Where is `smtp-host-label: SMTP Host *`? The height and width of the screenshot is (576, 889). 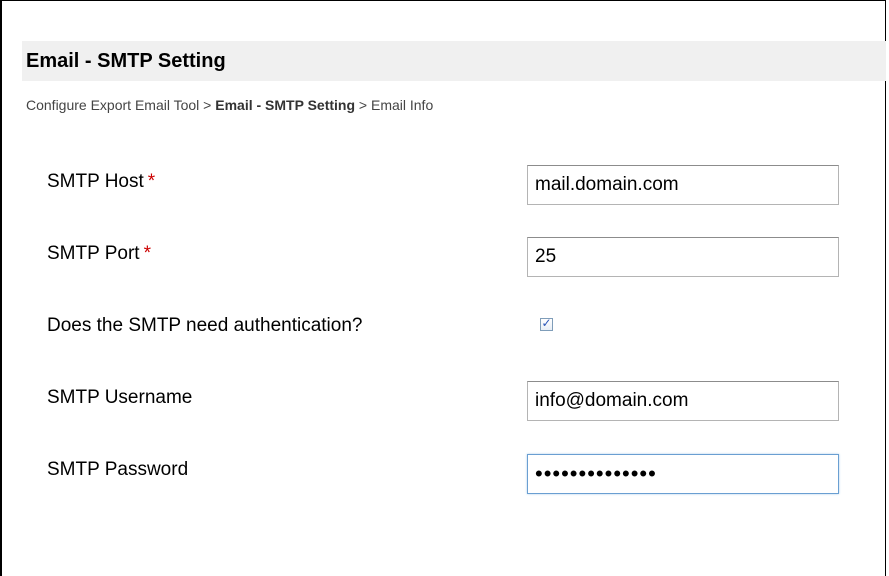
smtp-host-label: SMTP Host * is located at coordinates (101, 182).